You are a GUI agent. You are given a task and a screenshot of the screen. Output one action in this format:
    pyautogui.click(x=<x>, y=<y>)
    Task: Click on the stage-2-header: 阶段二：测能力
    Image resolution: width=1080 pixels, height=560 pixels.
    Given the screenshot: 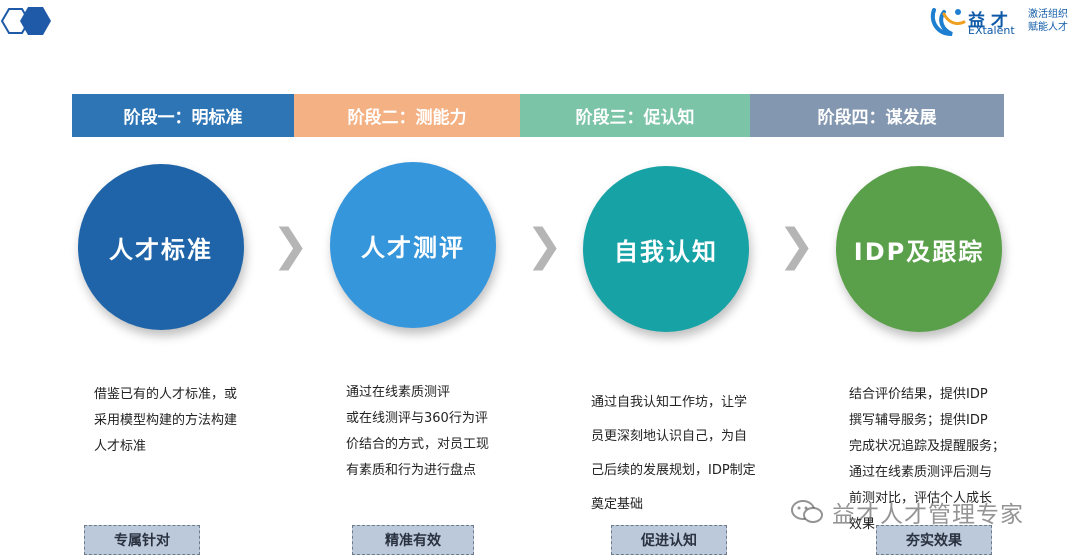 What is the action you would take?
    pyautogui.click(x=407, y=115)
    